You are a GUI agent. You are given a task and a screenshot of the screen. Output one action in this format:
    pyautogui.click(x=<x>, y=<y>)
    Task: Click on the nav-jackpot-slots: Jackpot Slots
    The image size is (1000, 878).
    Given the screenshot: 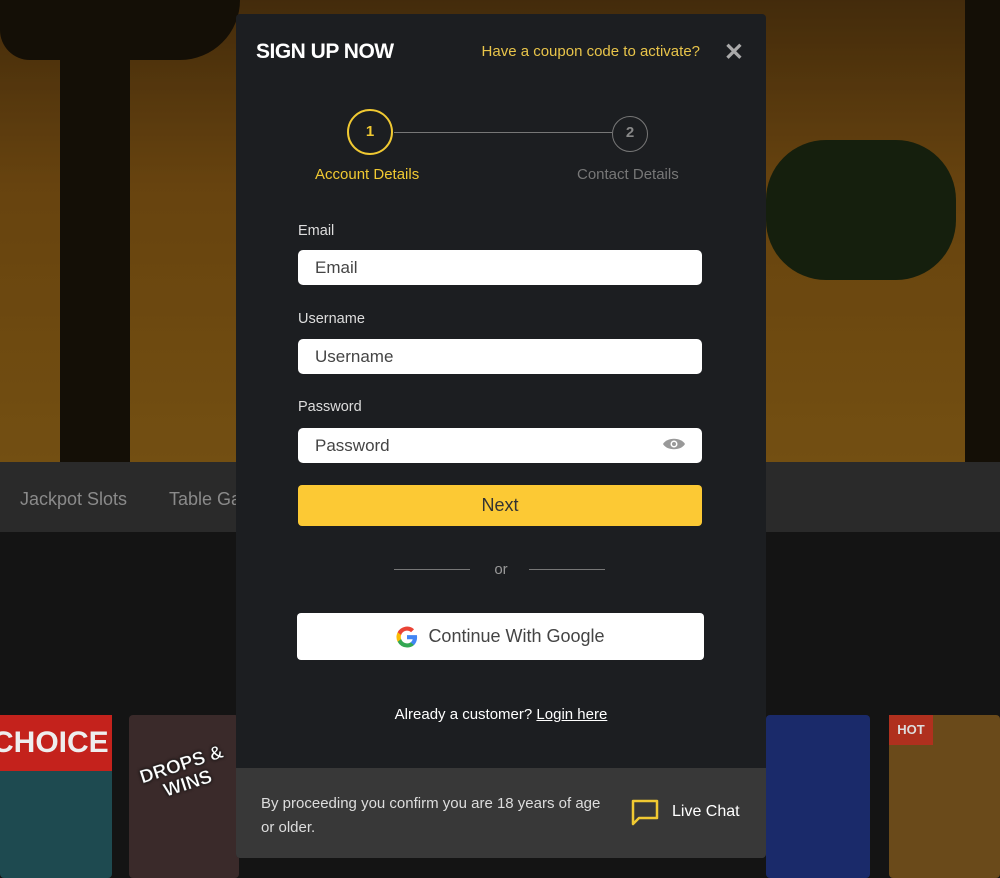 What is the action you would take?
    pyautogui.click(x=73, y=499)
    